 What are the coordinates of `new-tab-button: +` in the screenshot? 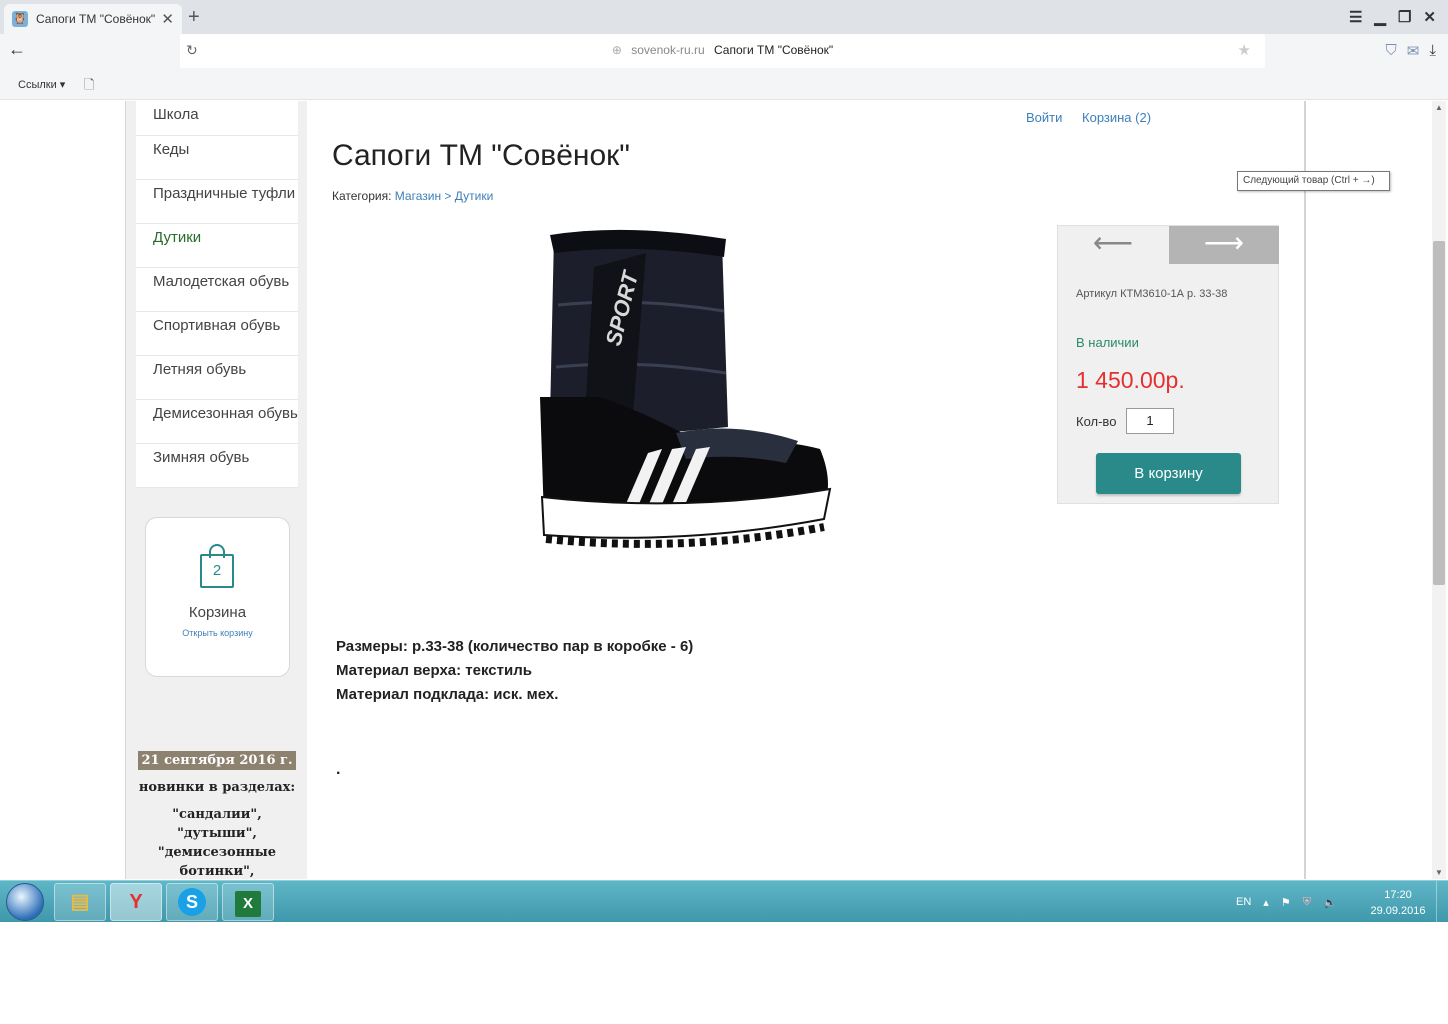 It's located at (194, 17).